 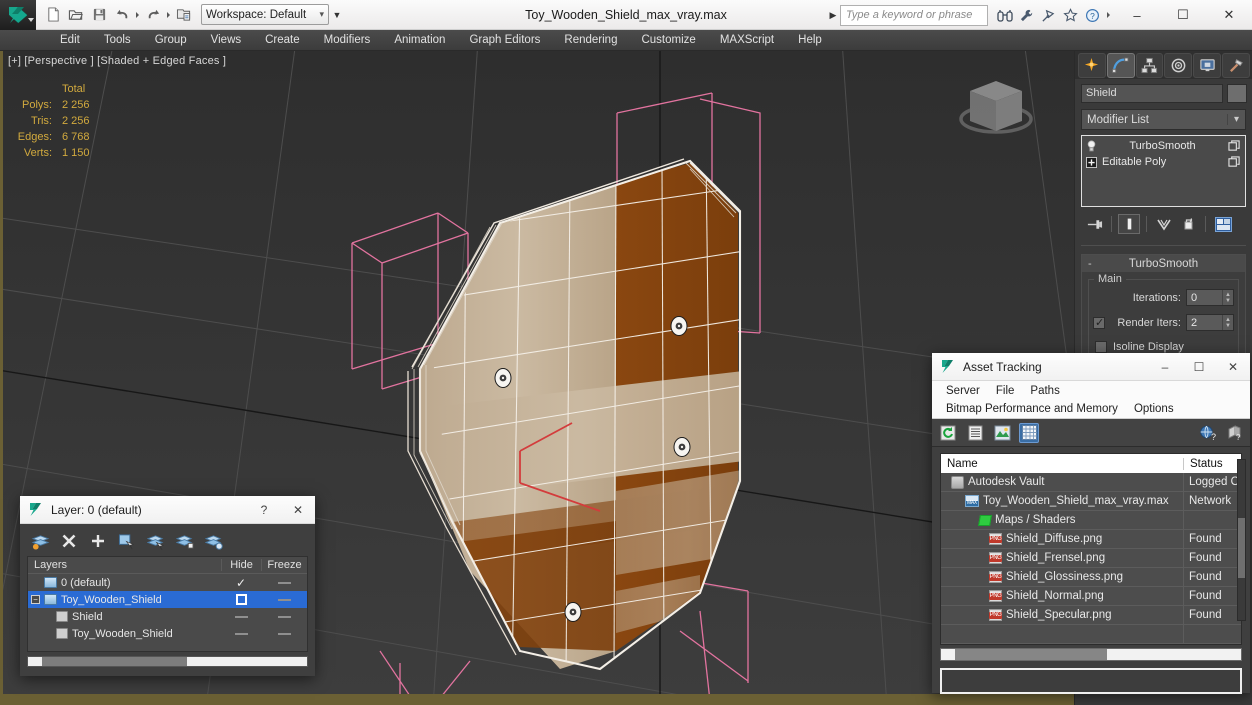 I want to click on redo-button, so click(x=153, y=15).